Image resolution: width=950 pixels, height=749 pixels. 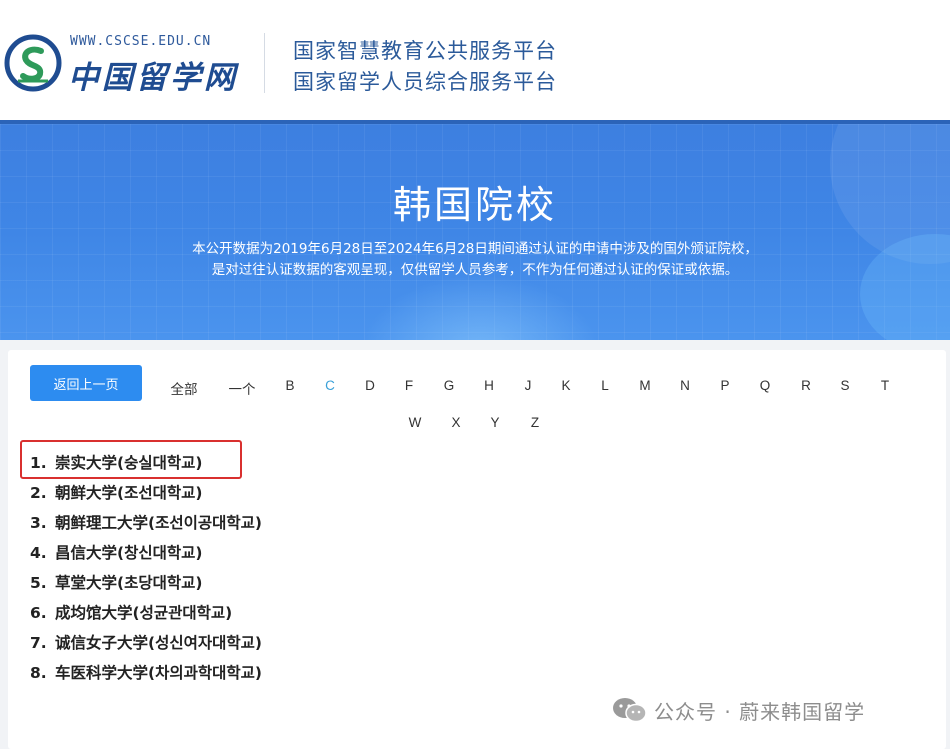 I want to click on school-number: 3., so click(x=38, y=523).